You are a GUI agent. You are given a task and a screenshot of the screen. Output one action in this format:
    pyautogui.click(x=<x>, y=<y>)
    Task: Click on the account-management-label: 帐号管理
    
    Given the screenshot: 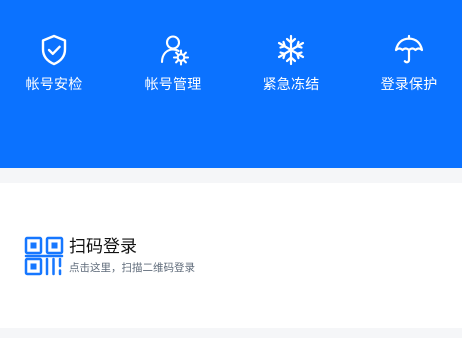 What is the action you would take?
    pyautogui.click(x=173, y=85)
    